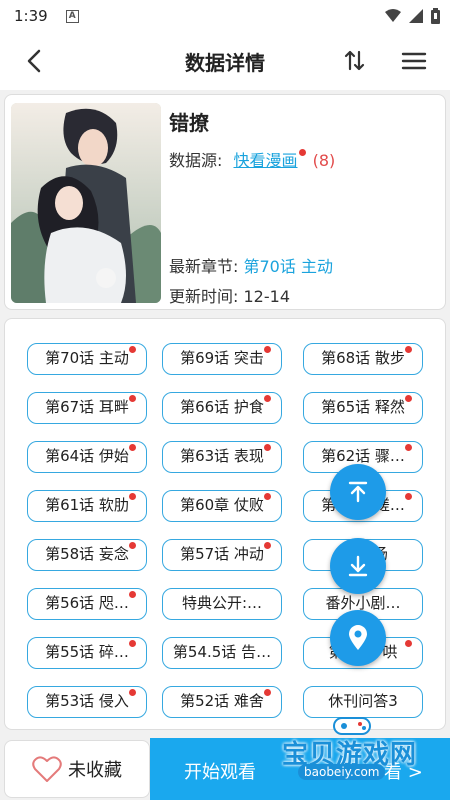  Describe the element at coordinates (435, 16) in the screenshot. I see `battery-icon` at that location.